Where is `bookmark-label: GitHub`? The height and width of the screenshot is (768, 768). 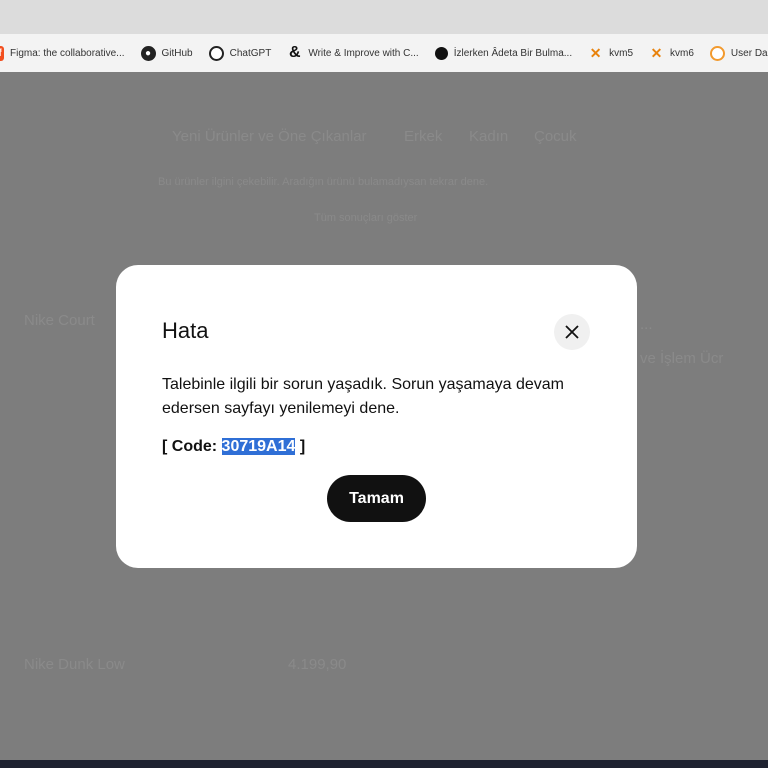
bookmark-label: GitHub is located at coordinates (177, 53).